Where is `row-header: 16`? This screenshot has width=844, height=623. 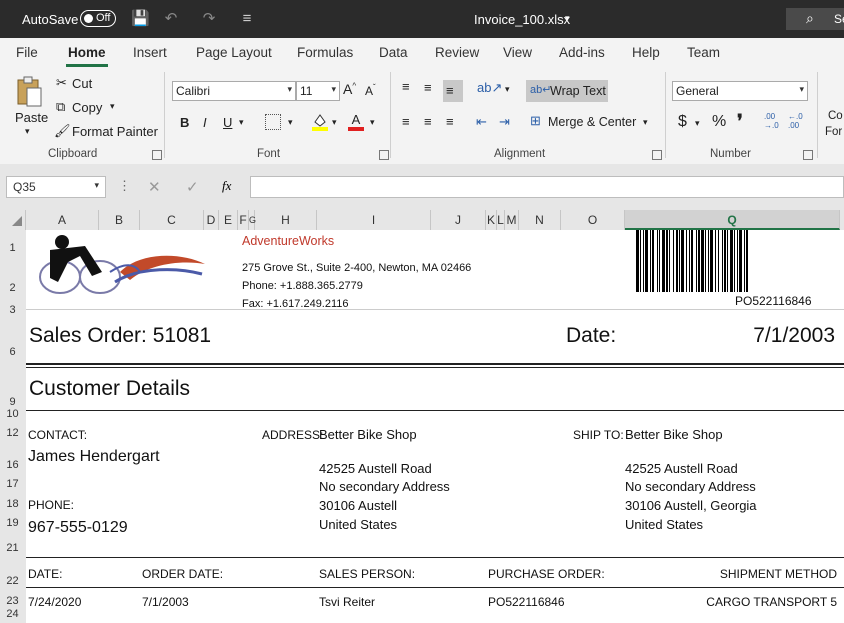
row-header: 16 is located at coordinates (12, 465).